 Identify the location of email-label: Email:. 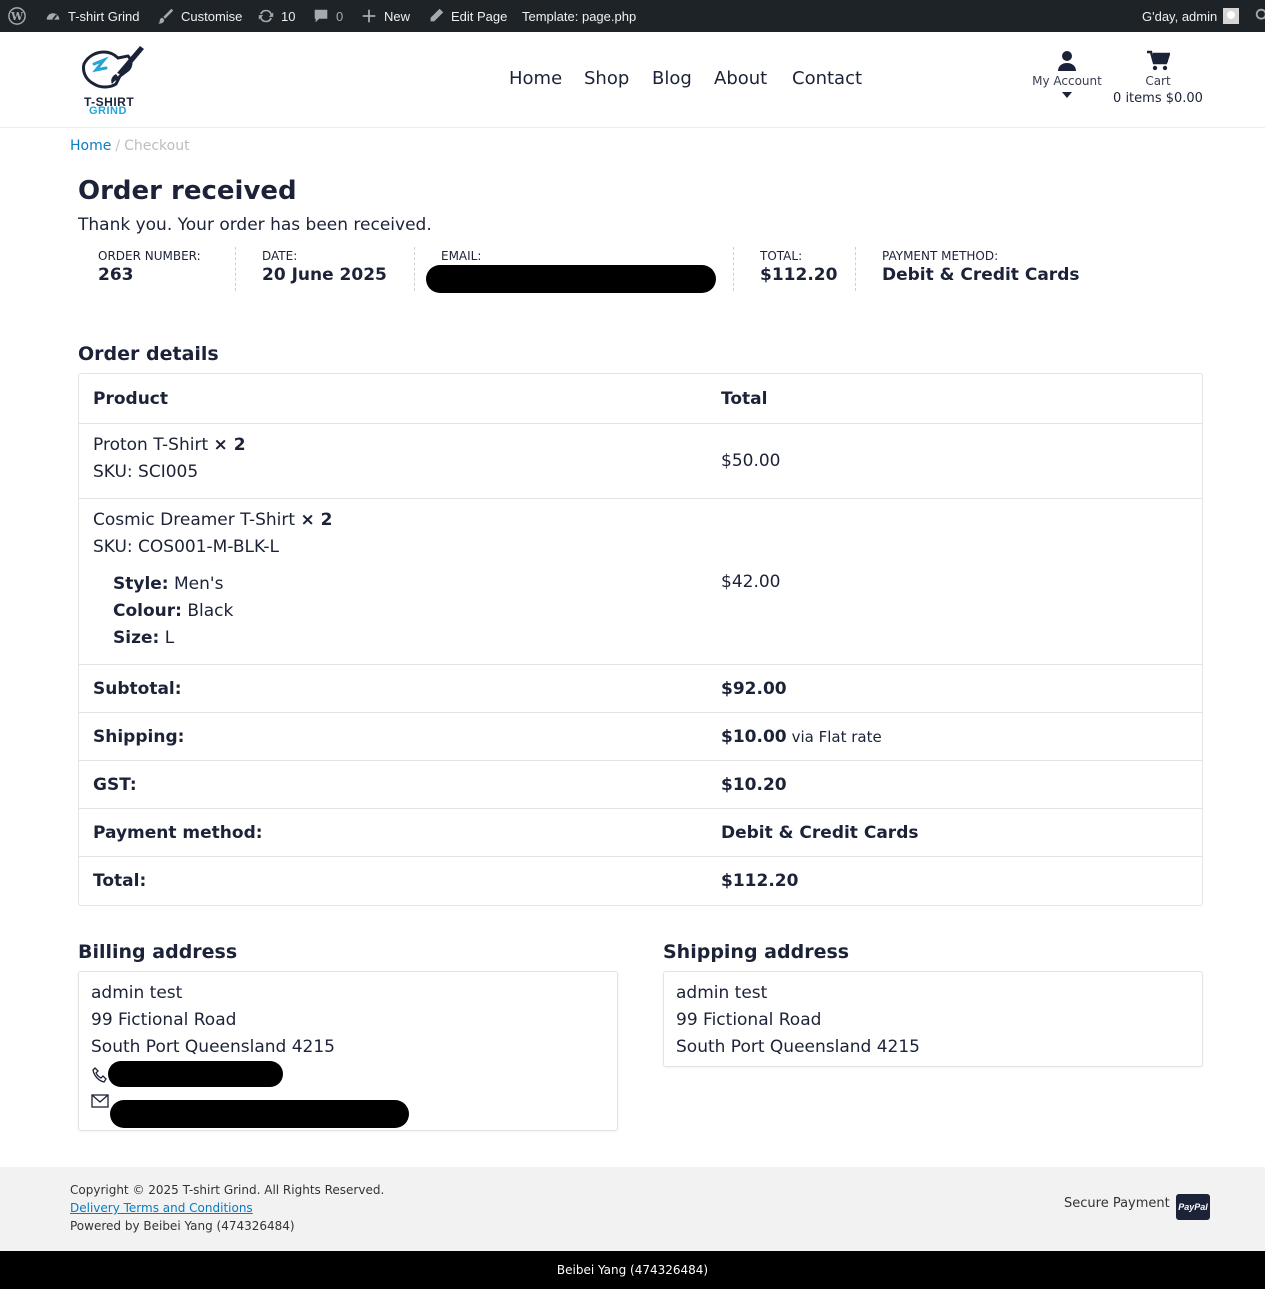
(461, 256).